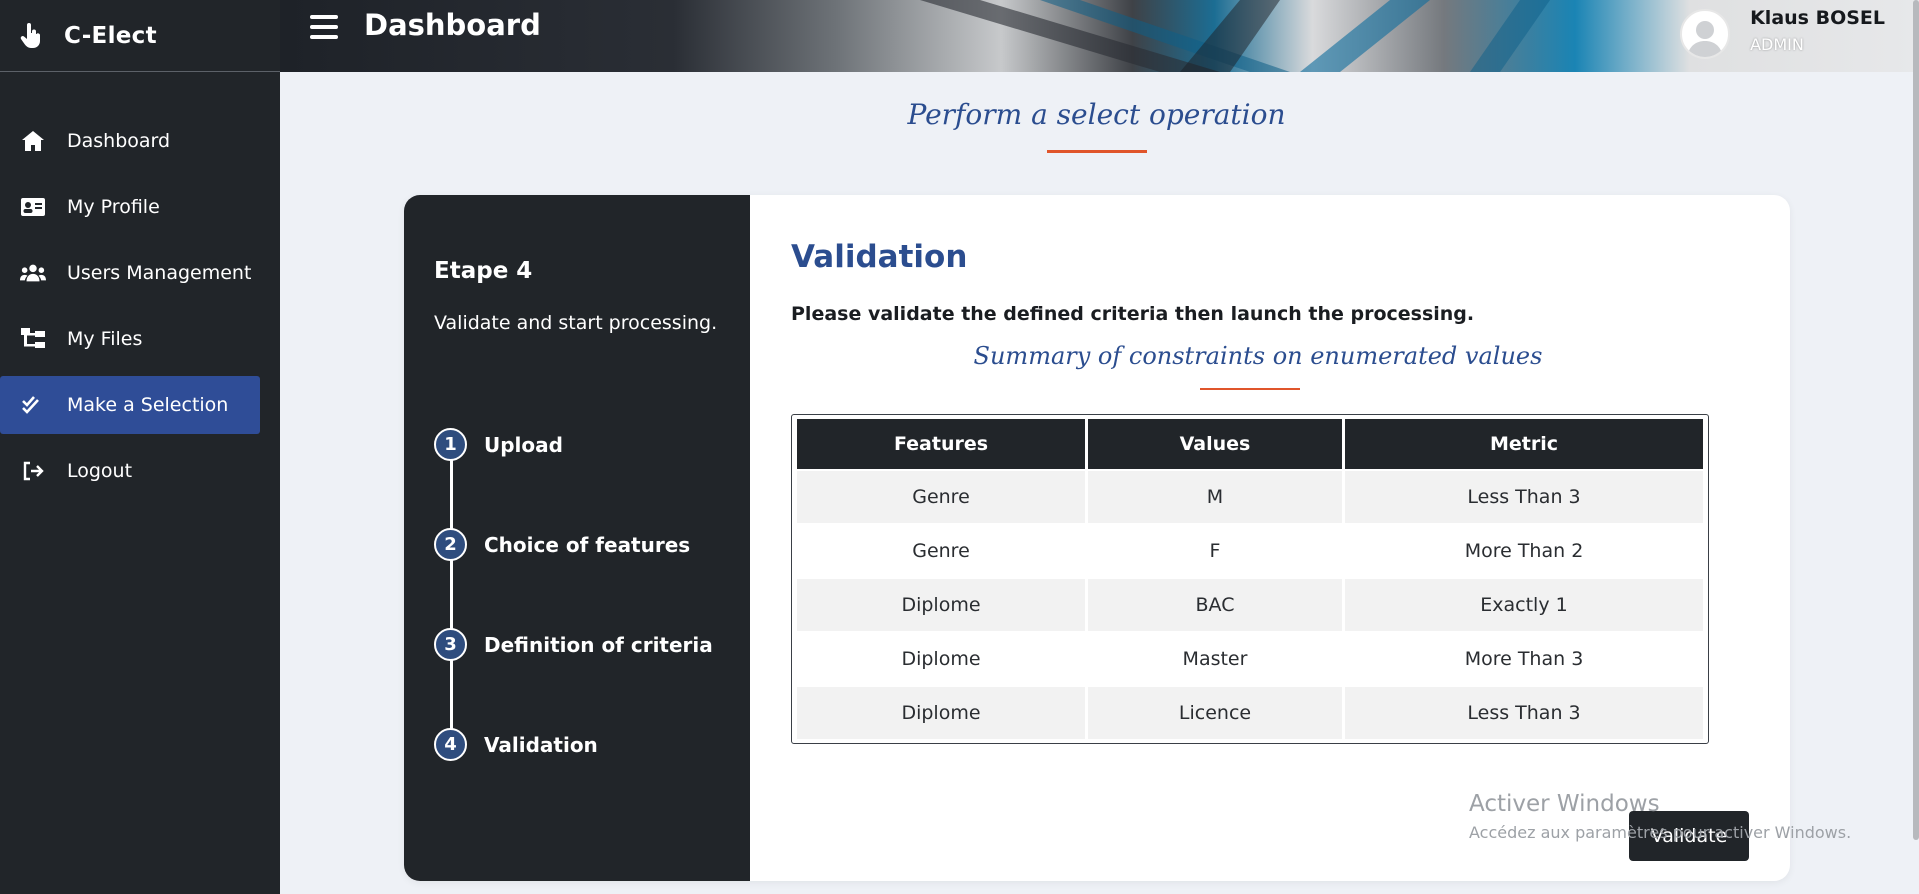  I want to click on cell-value: BAC, so click(1215, 605).